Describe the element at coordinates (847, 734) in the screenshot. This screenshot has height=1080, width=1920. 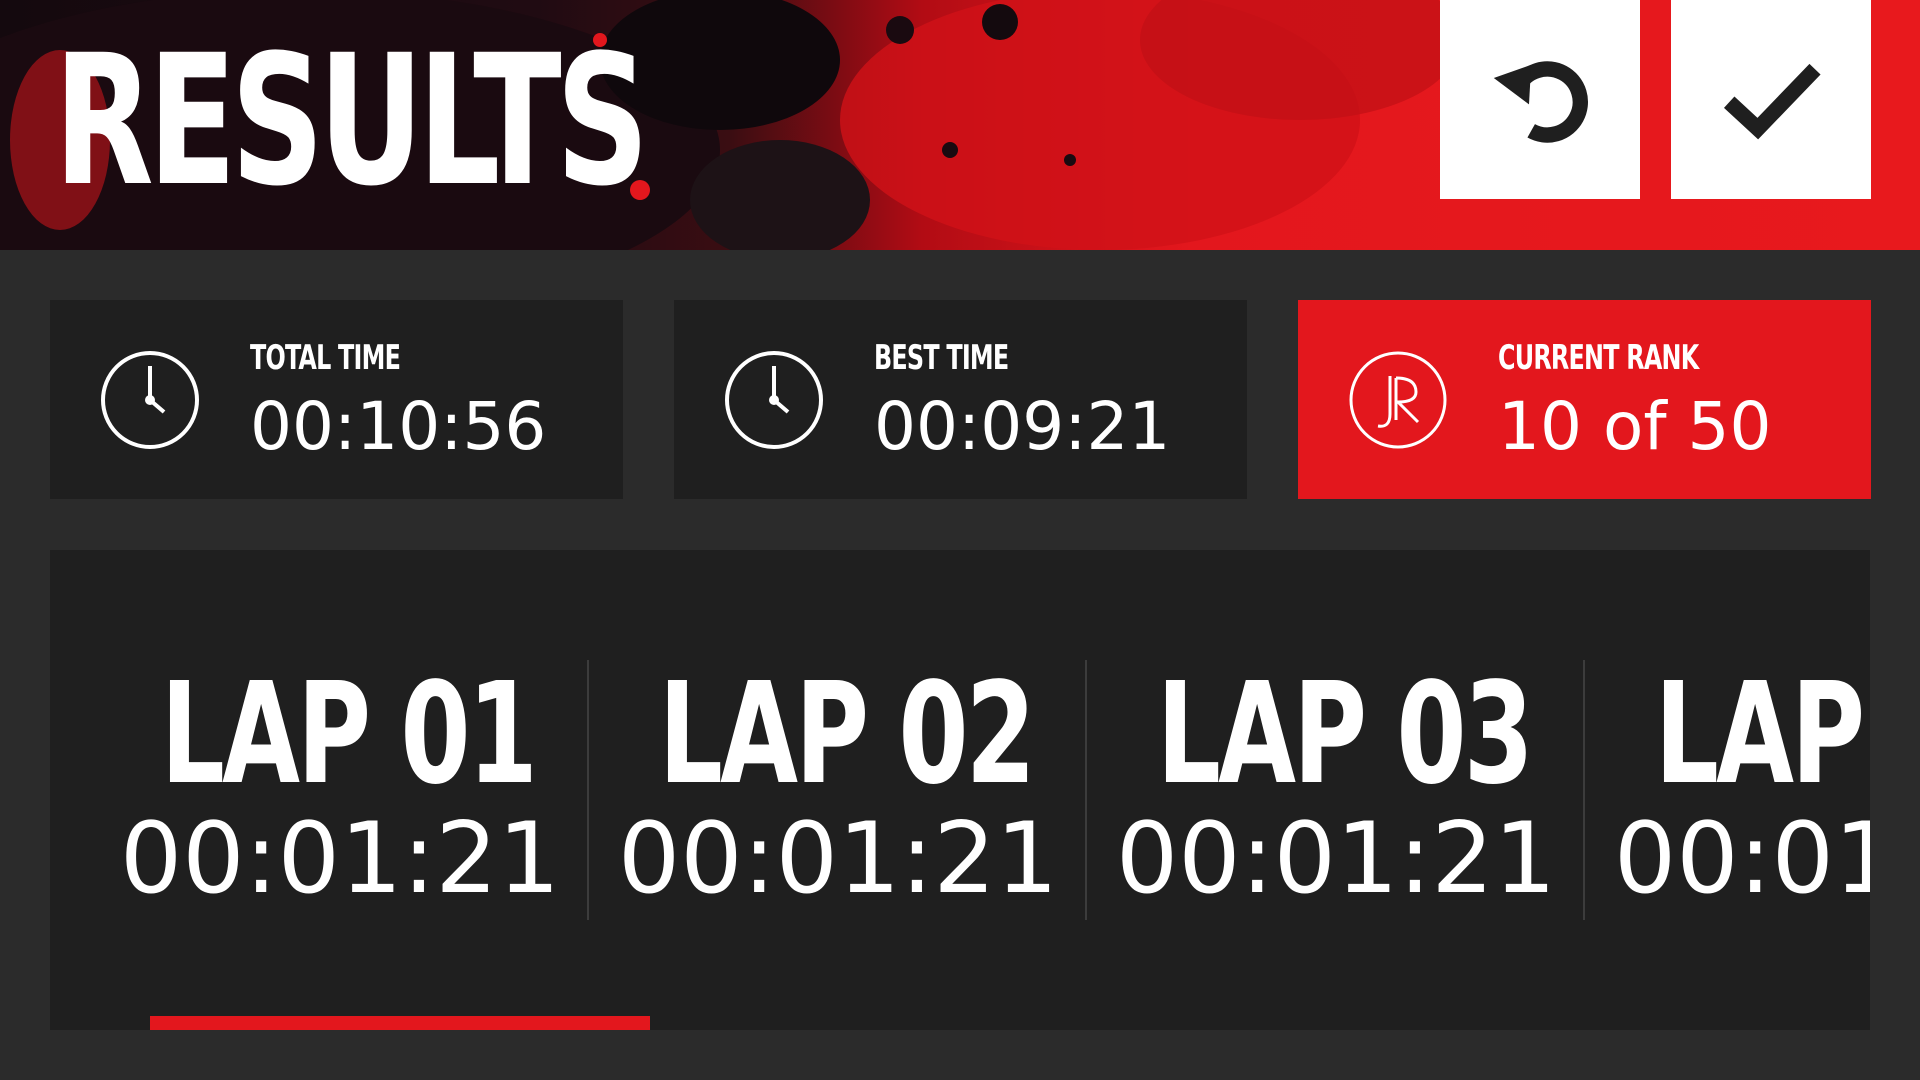
I see `lap-label: LAP 02` at that location.